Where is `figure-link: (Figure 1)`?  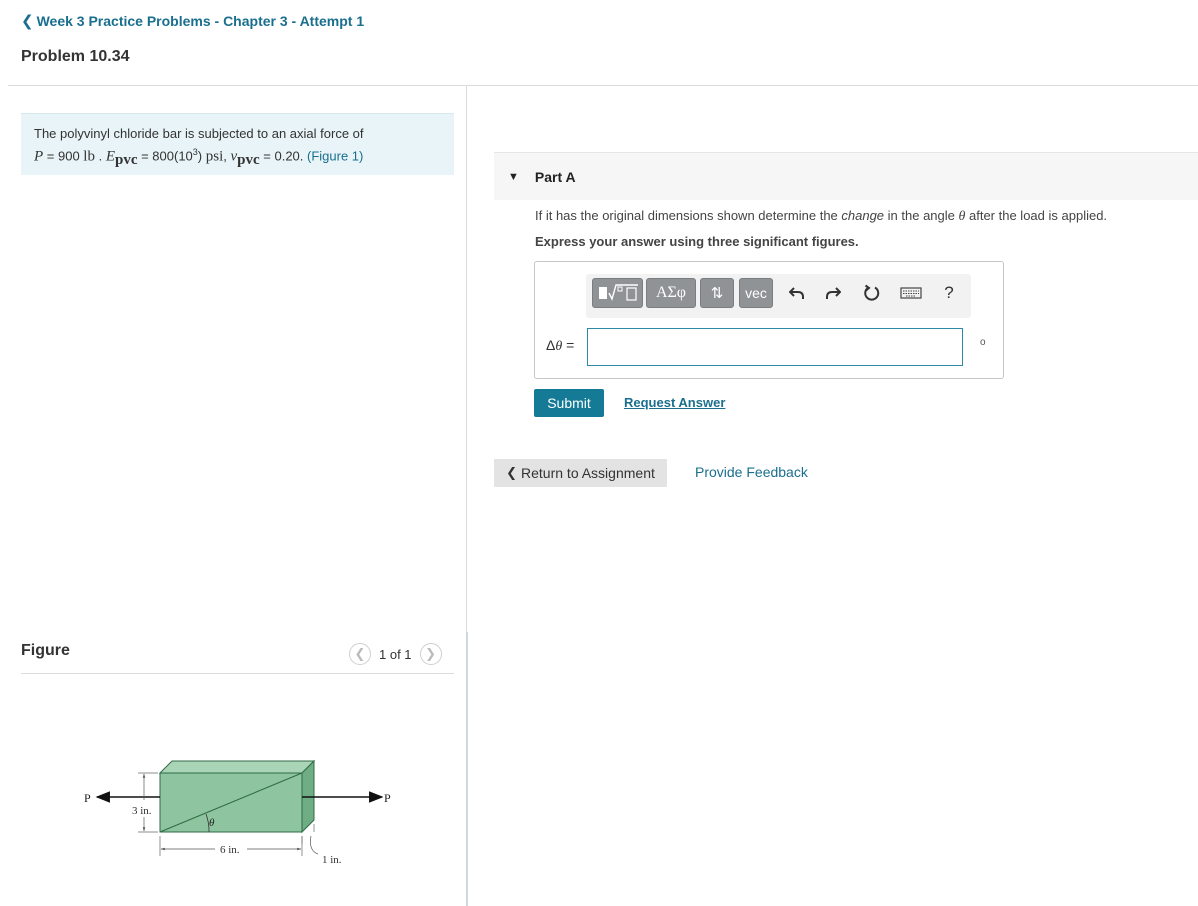
figure-link: (Figure 1) is located at coordinates (335, 155).